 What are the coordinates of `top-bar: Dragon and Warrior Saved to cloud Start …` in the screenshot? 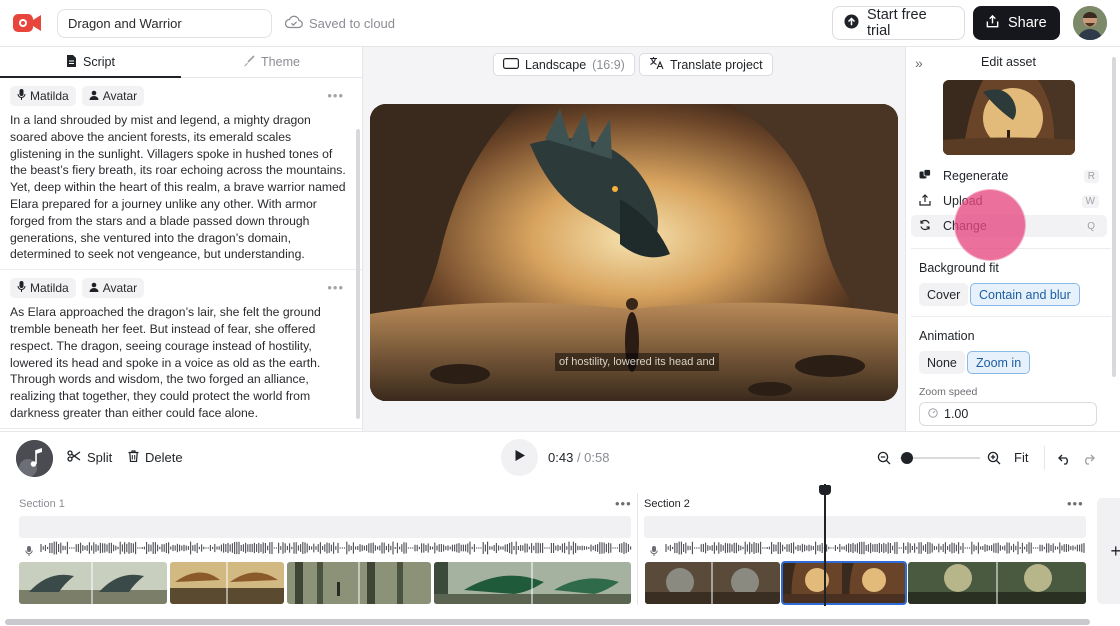 It's located at (560, 23).